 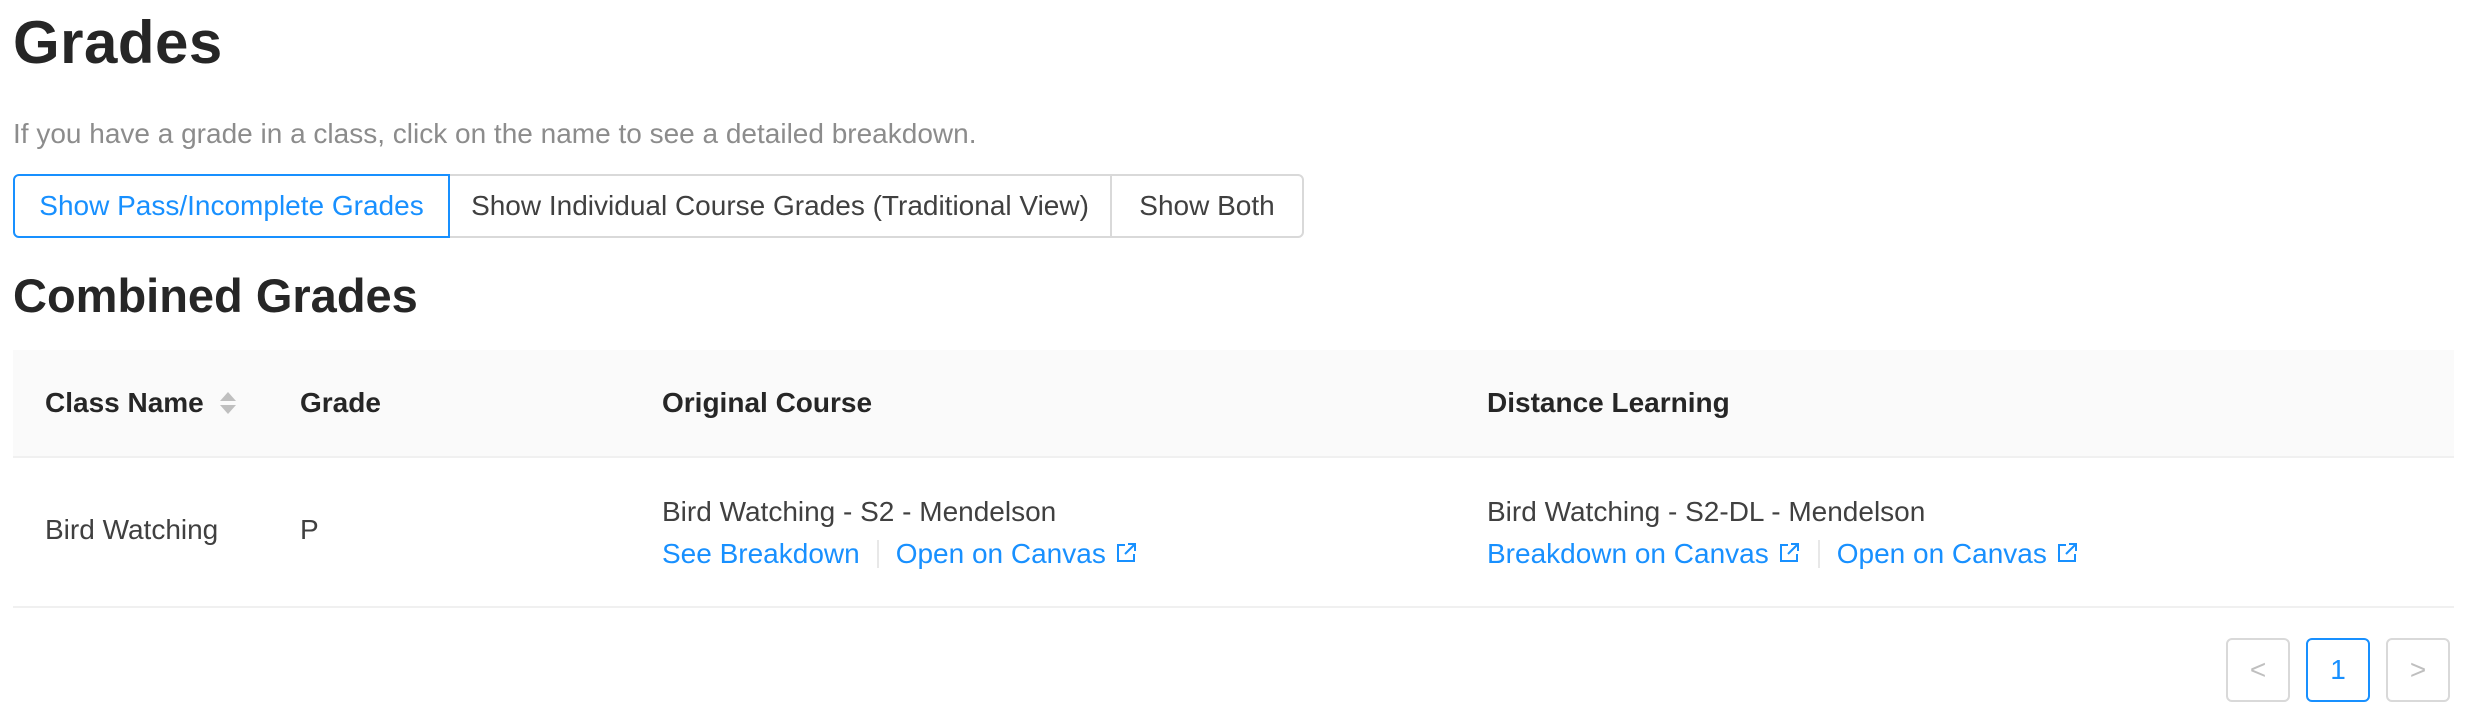 I want to click on breakdown-on-canvas-link: Breakdown on Canvas, so click(x=1644, y=553).